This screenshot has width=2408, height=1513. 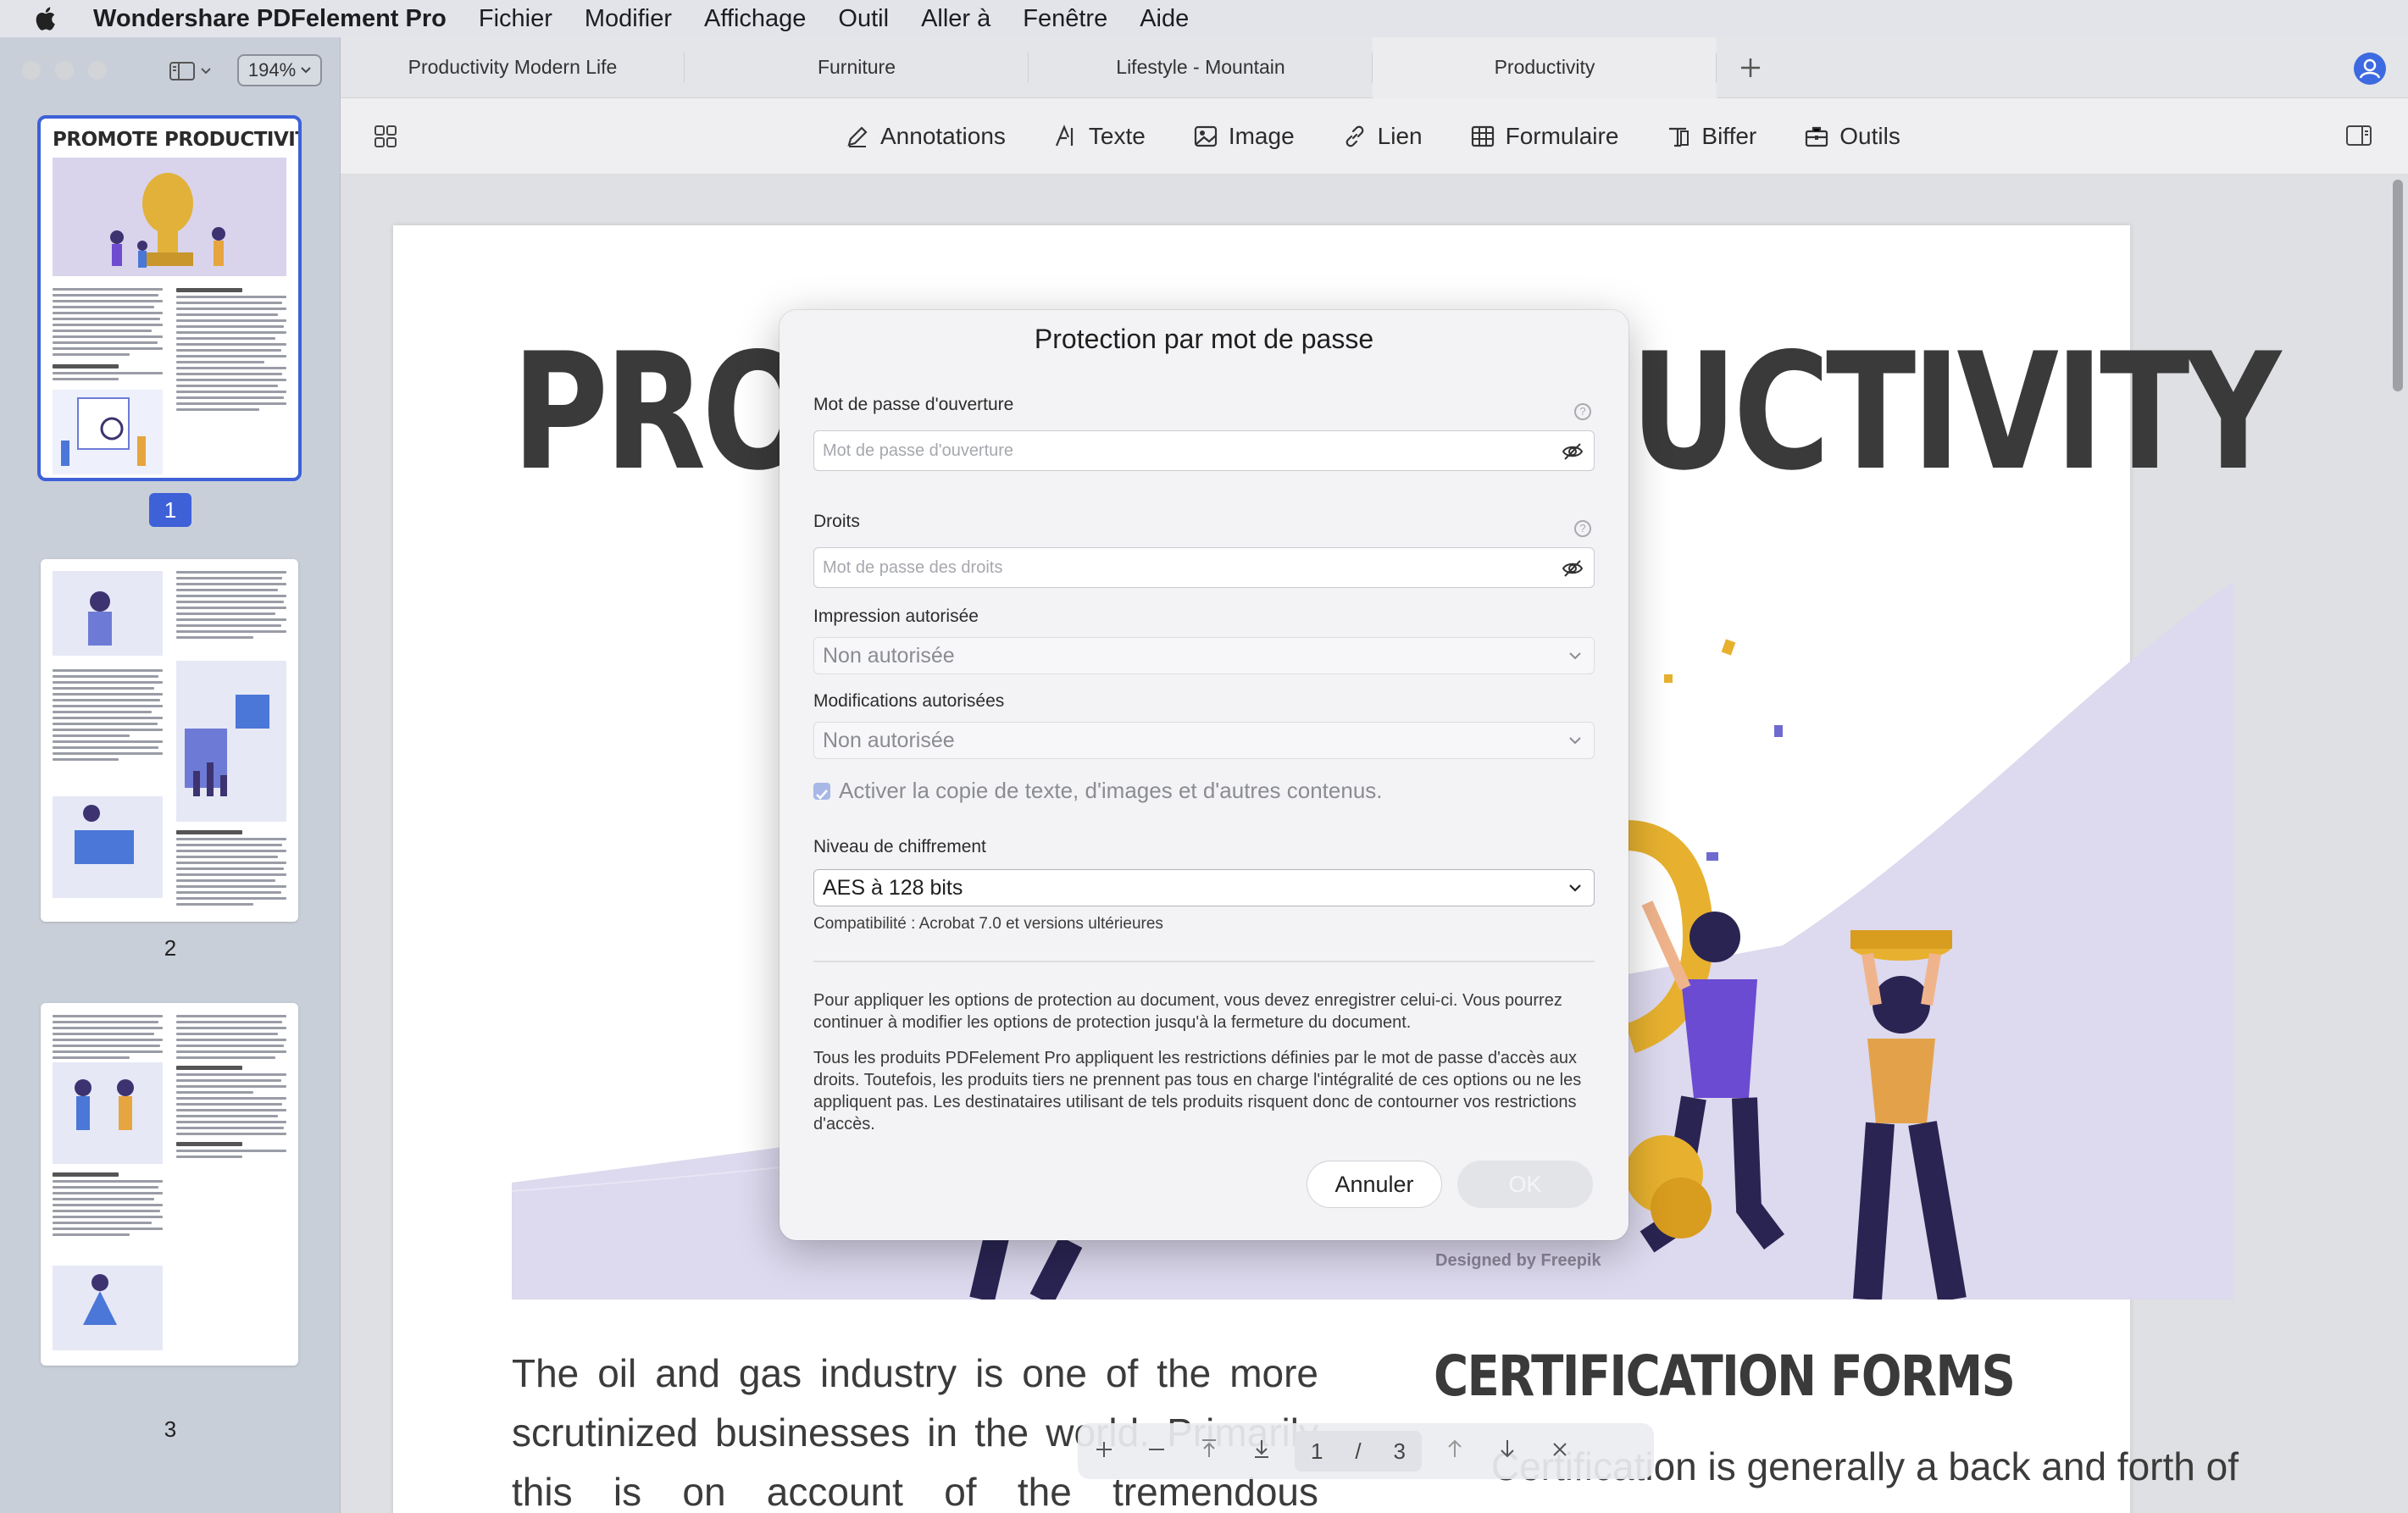 I want to click on tab-productivity: Productivity, so click(x=1545, y=67).